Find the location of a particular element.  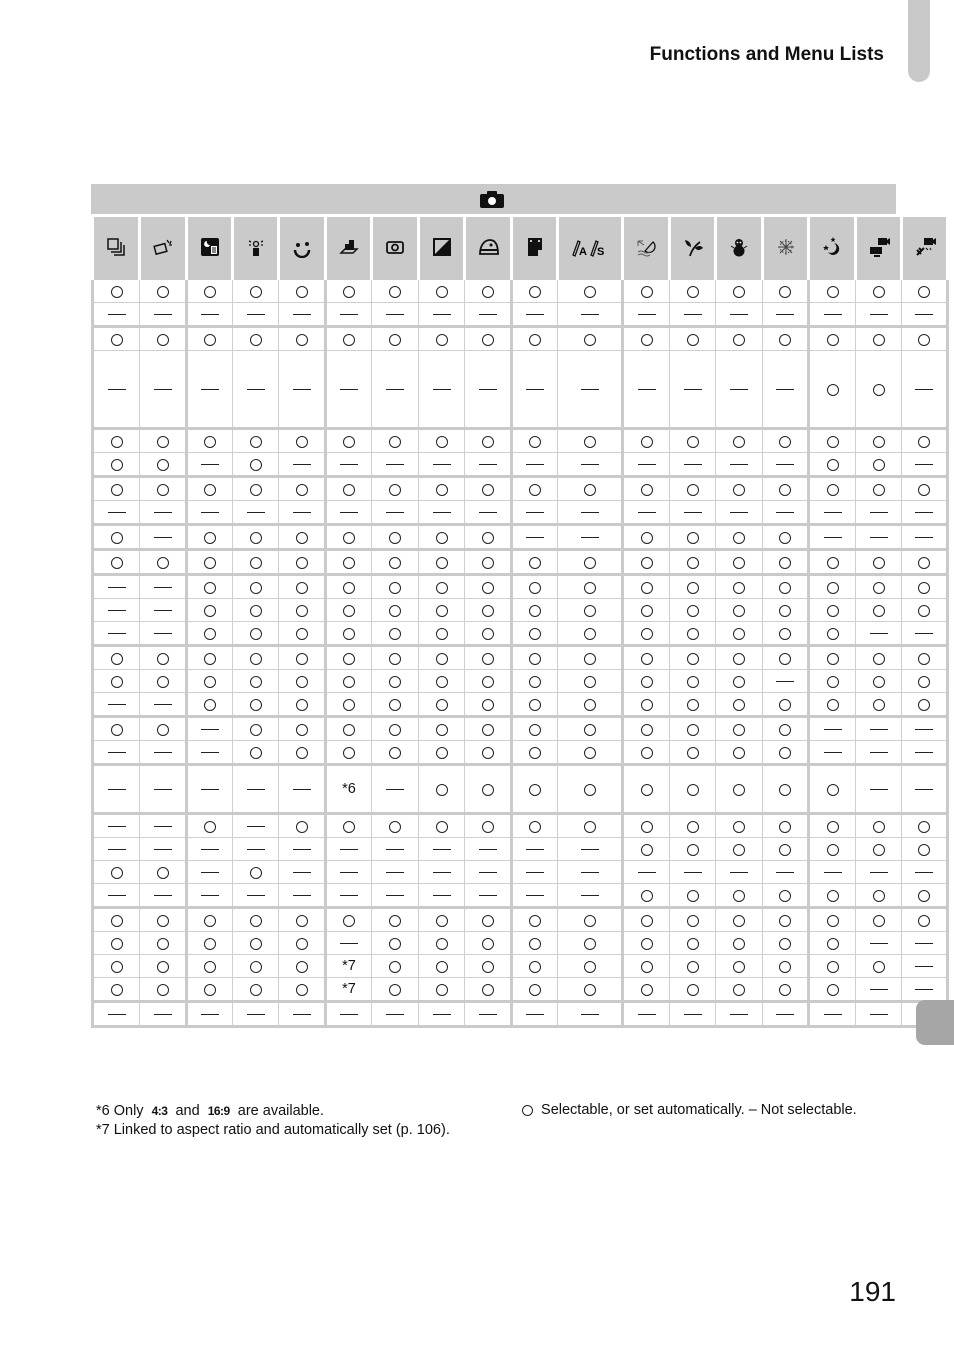

legend-selectable: Selectable, or set automatically. is located at coordinates (643, 1110).